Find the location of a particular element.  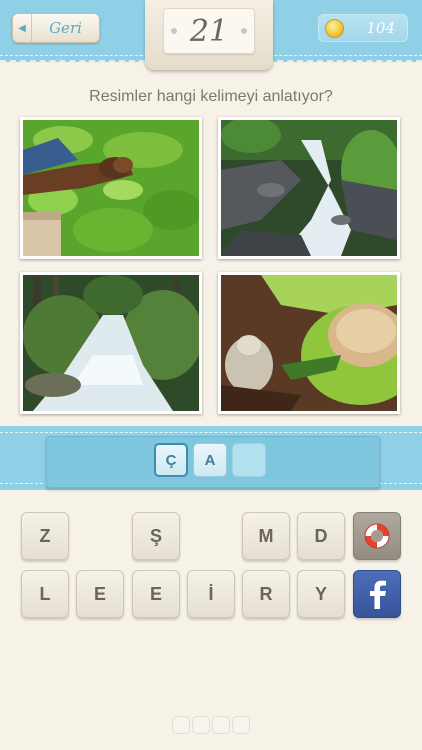

question-text: Resimler hangi kelimeyi anlatıyor? is located at coordinates (211, 96).